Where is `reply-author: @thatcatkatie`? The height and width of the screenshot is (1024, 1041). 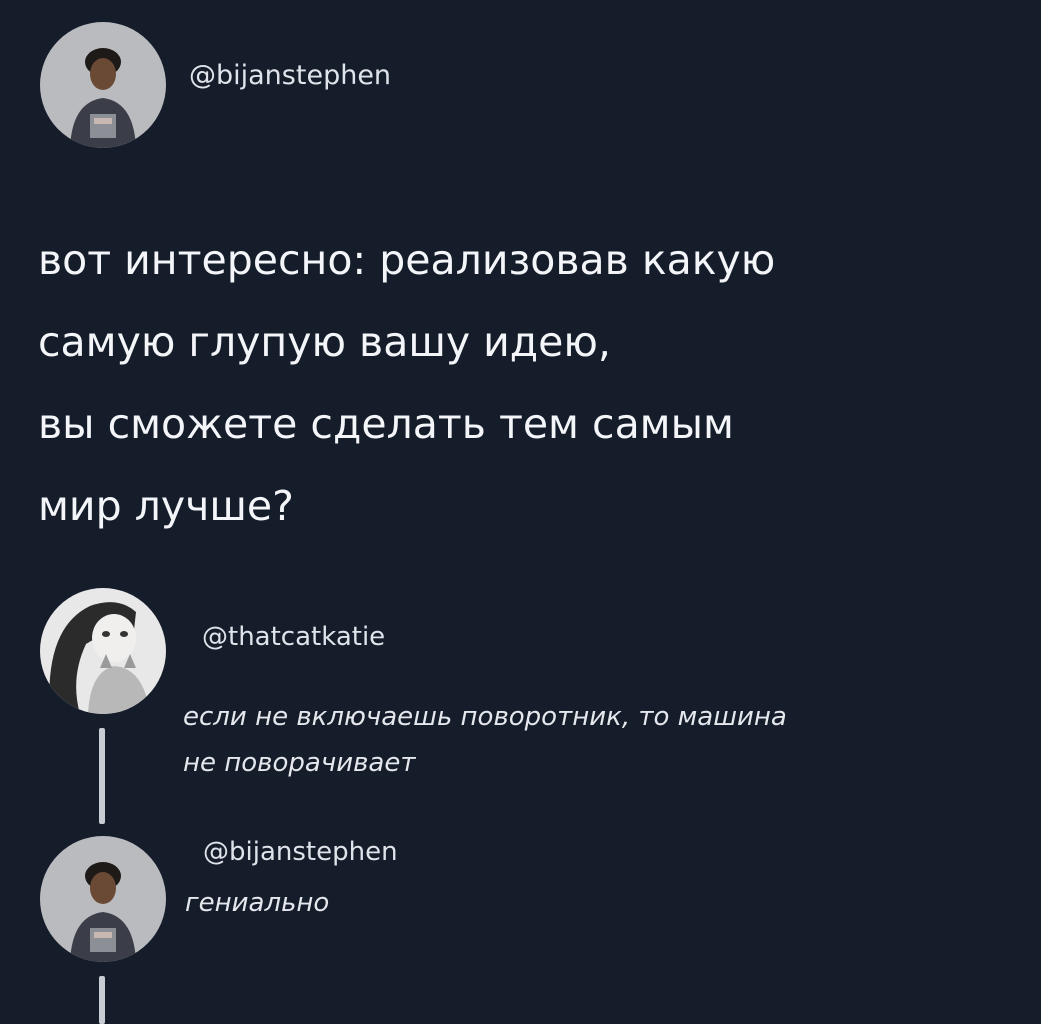
reply-author: @thatcatkatie is located at coordinates (293, 637).